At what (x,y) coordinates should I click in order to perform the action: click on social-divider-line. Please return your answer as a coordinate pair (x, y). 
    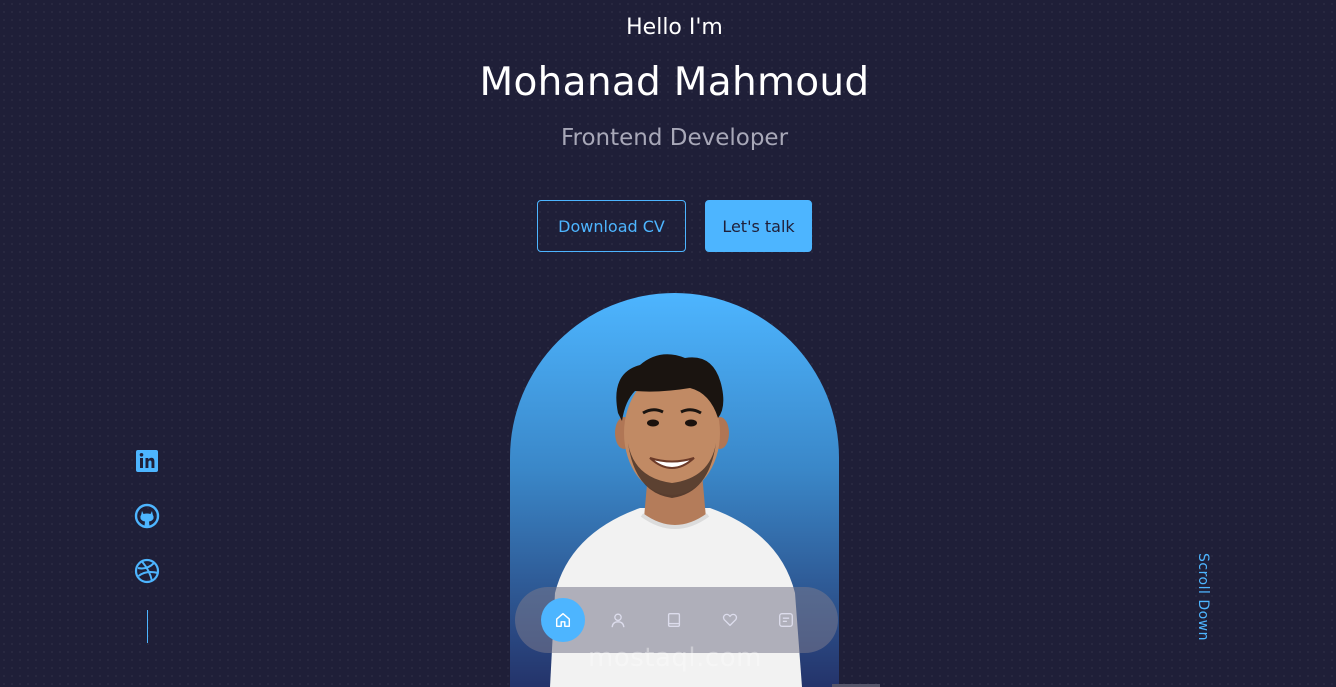
    Looking at the image, I should click on (147, 626).